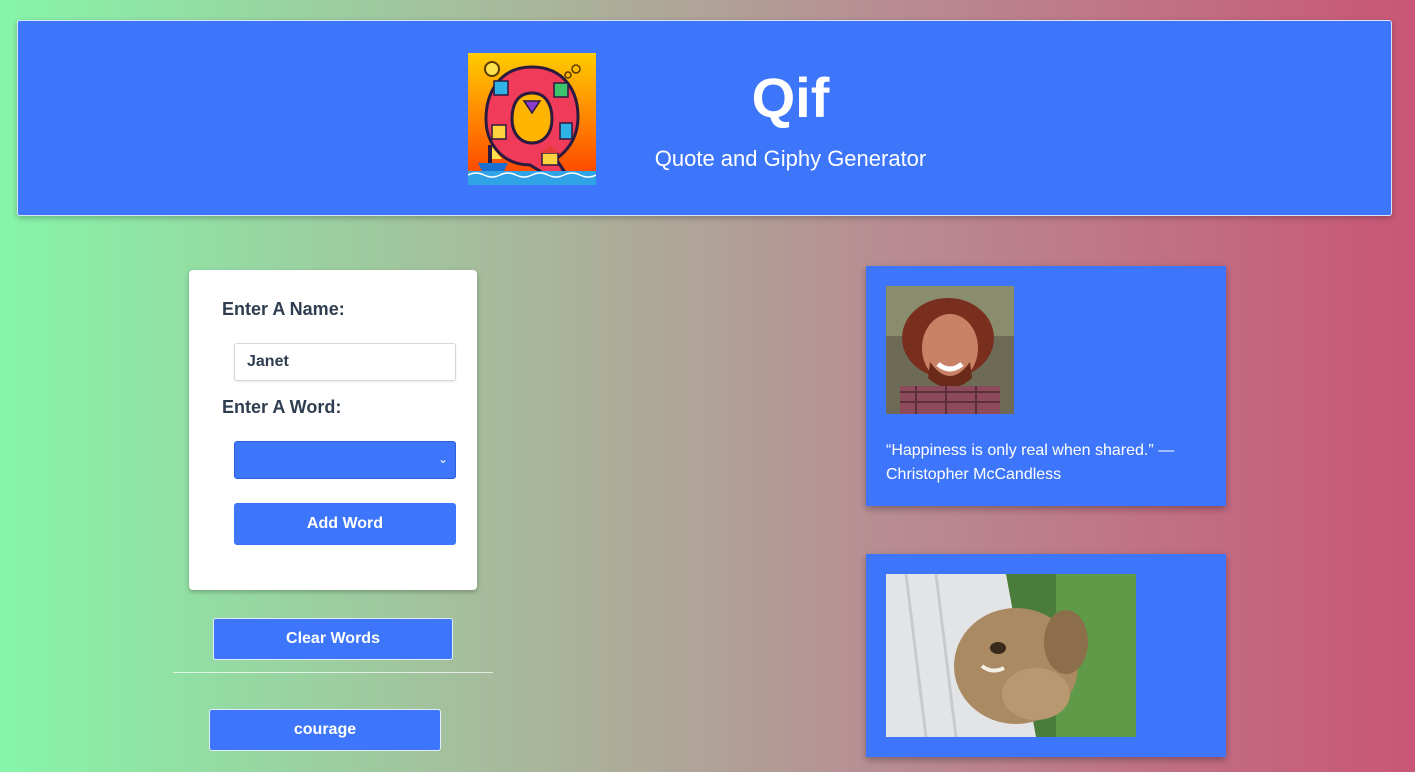  I want to click on name-input, so click(345, 362).